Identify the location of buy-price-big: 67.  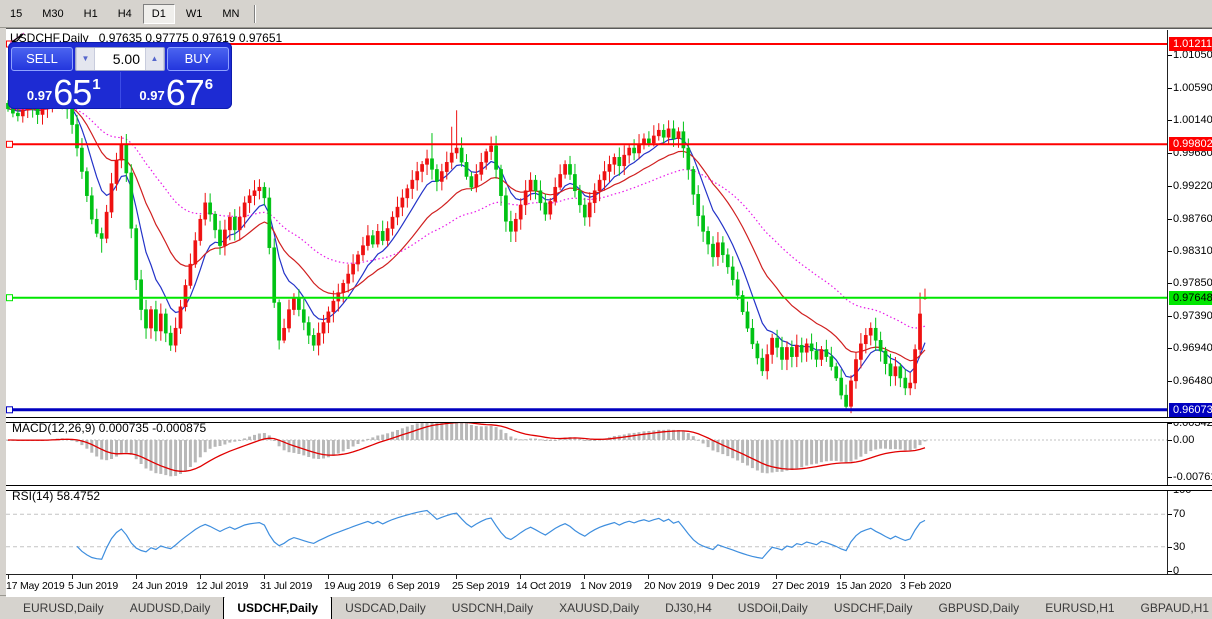
(185, 92).